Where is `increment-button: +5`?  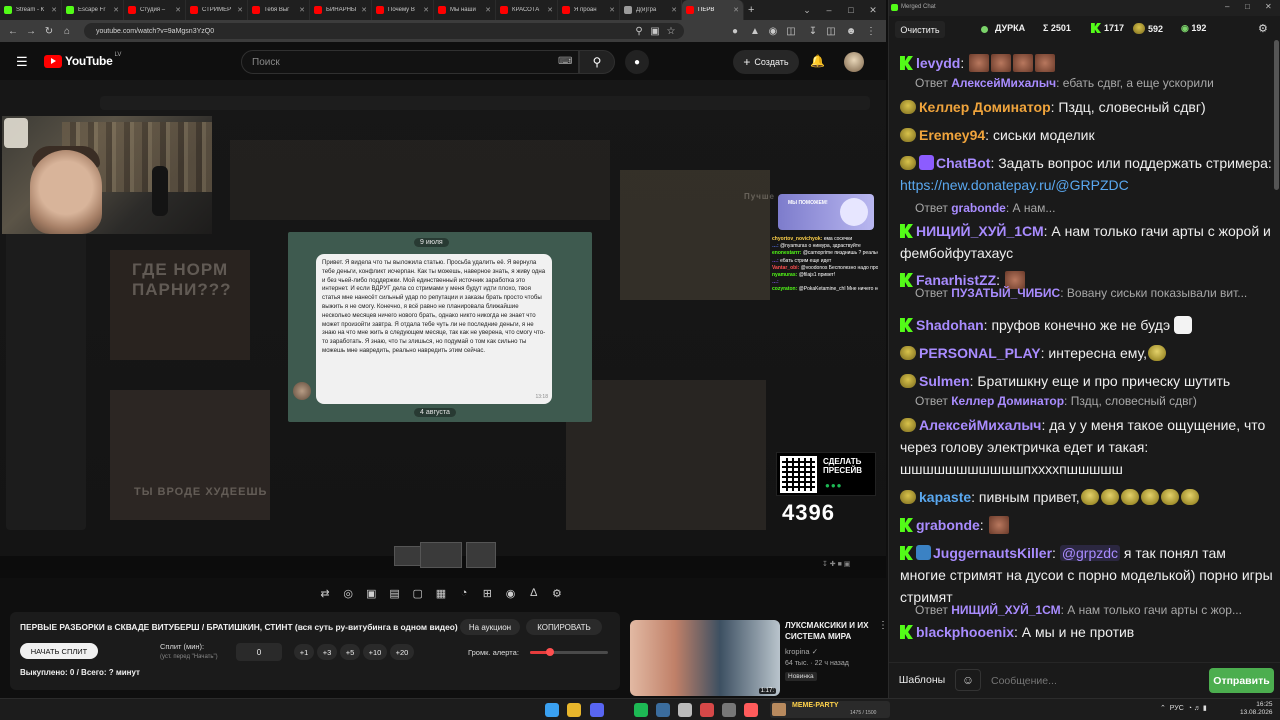 increment-button: +5 is located at coordinates (350, 652).